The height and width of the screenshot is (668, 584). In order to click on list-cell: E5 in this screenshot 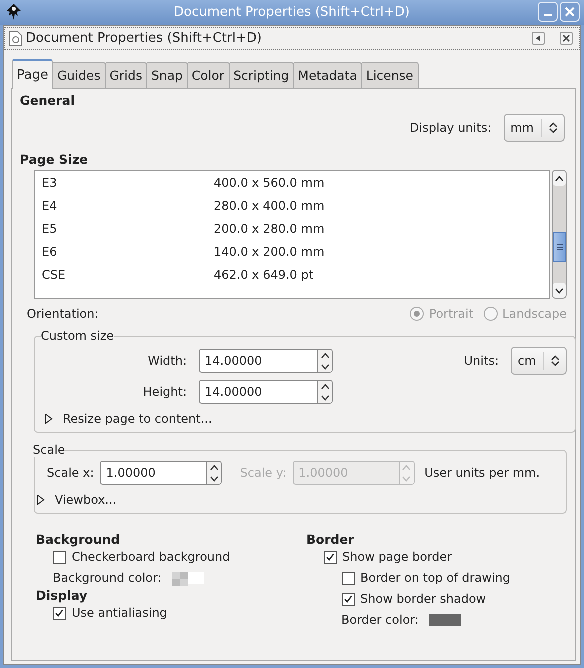, I will do `click(128, 229)`.